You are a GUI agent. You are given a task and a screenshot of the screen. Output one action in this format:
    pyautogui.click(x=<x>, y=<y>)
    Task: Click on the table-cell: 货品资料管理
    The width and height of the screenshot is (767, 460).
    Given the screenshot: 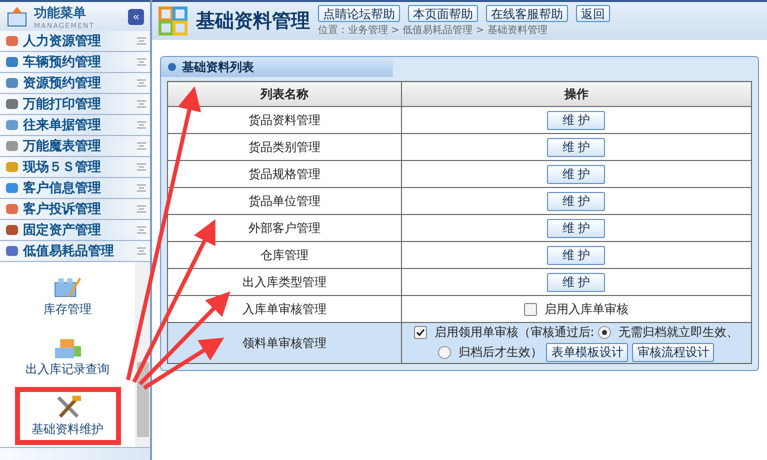 What is the action you would take?
    pyautogui.click(x=285, y=120)
    